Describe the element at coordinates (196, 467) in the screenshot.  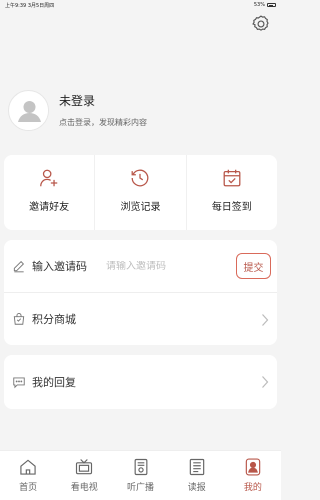
I see `newspaper-icon` at that location.